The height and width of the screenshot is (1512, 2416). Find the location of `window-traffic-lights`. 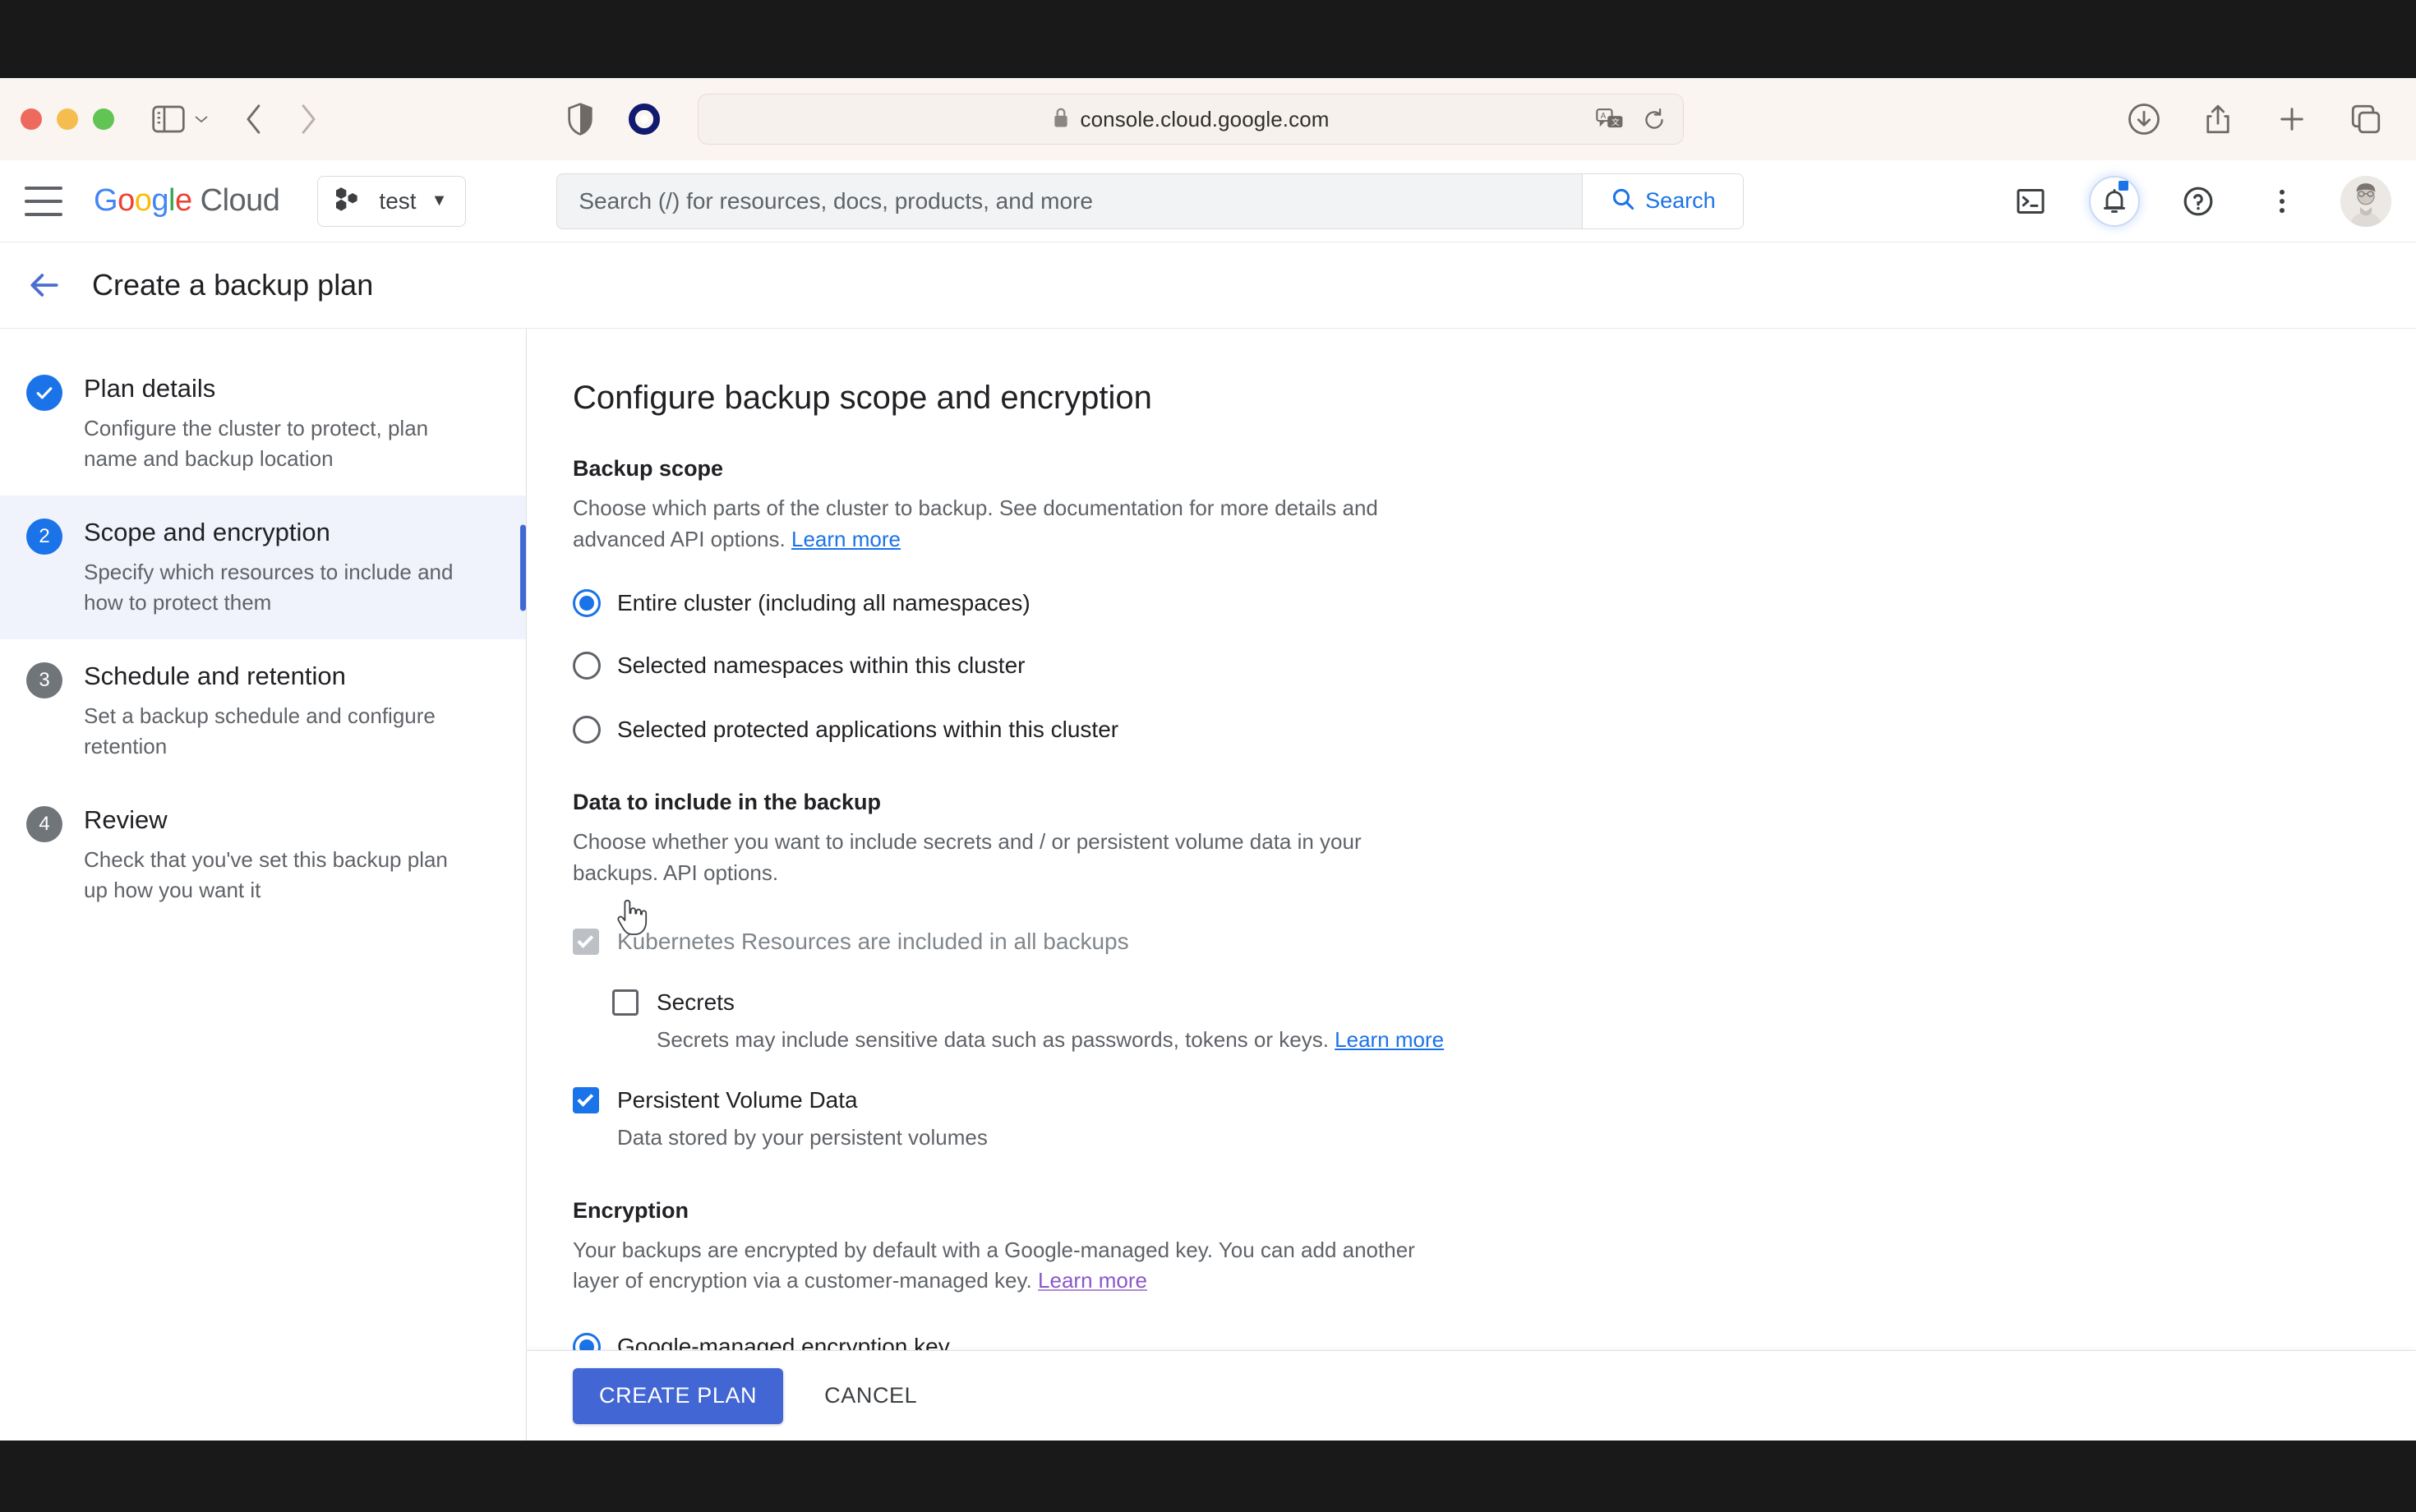

window-traffic-lights is located at coordinates (68, 119).